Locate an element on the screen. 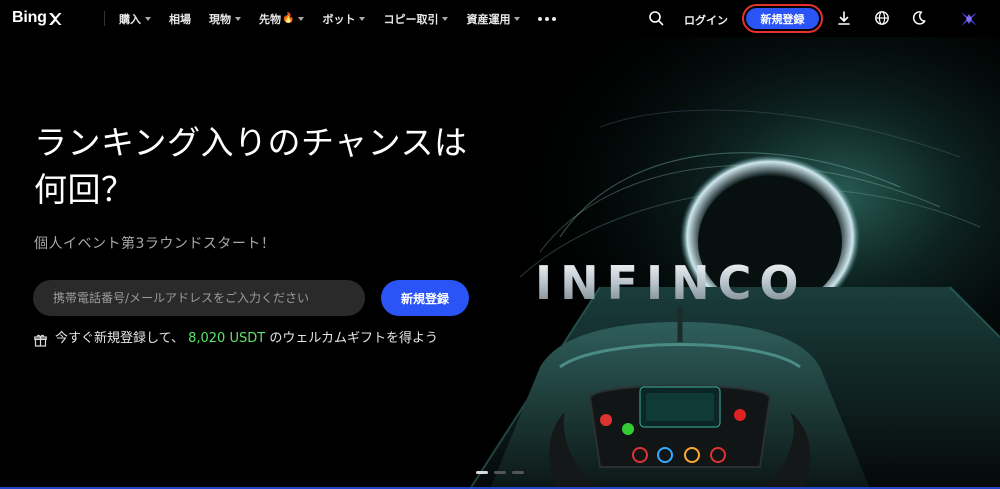  search-icon is located at coordinates (656, 18).